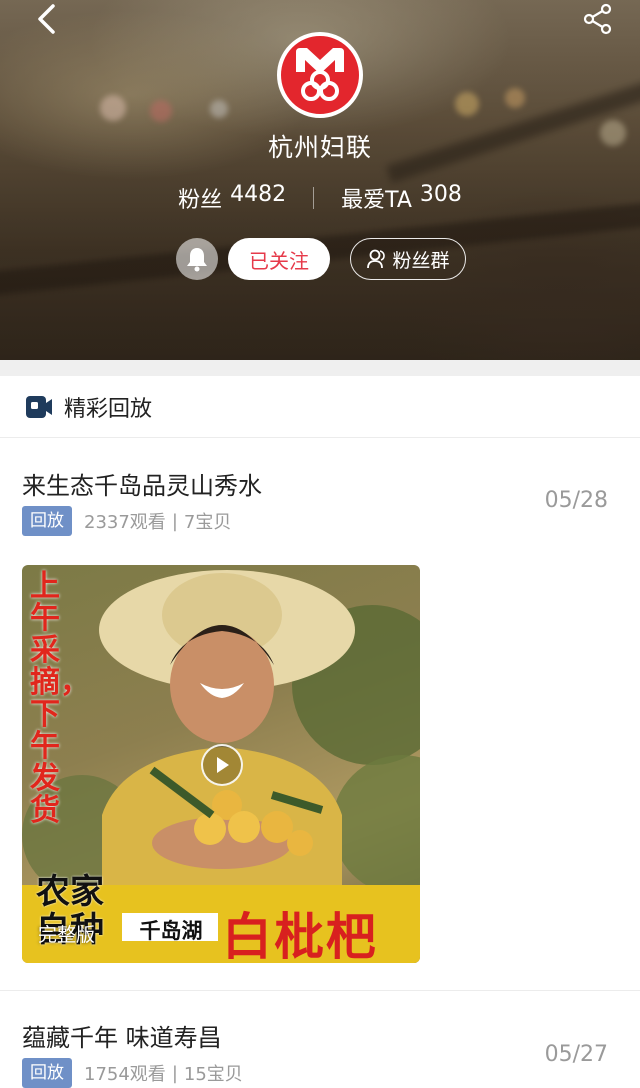 The height and width of the screenshot is (1088, 640). I want to click on replay-item-meta: 回放 2337观看 | 7宝贝, so click(126, 521).